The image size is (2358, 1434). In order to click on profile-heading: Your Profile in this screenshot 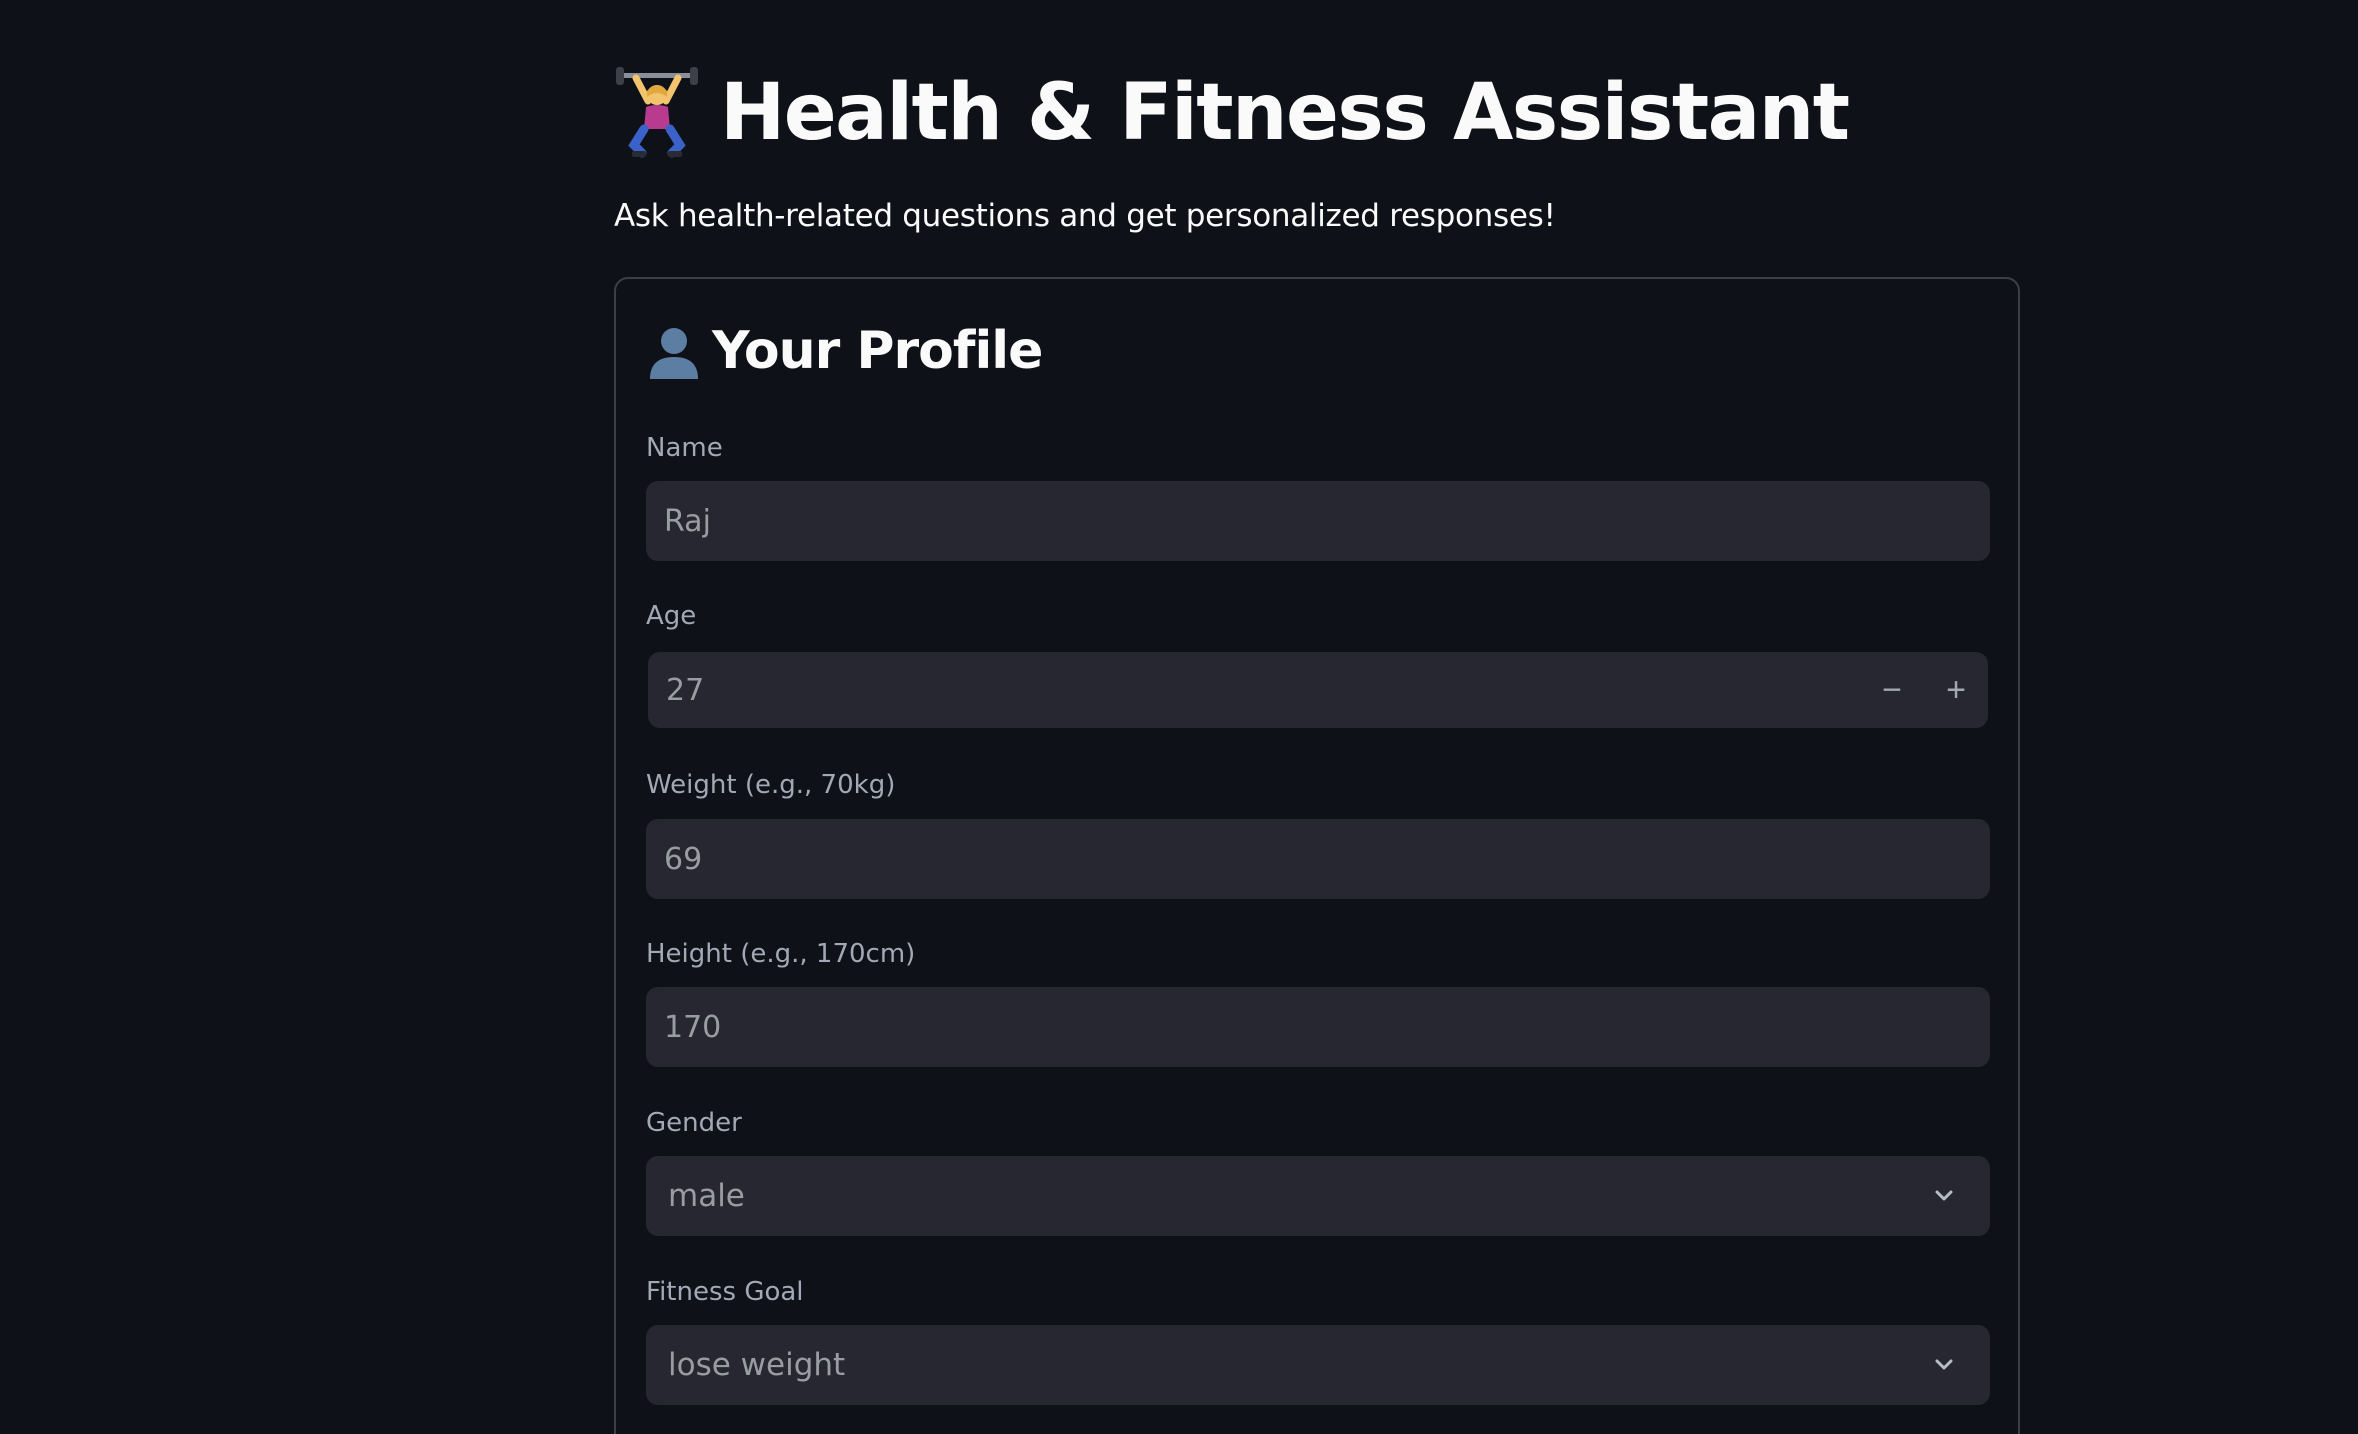, I will do `click(843, 351)`.